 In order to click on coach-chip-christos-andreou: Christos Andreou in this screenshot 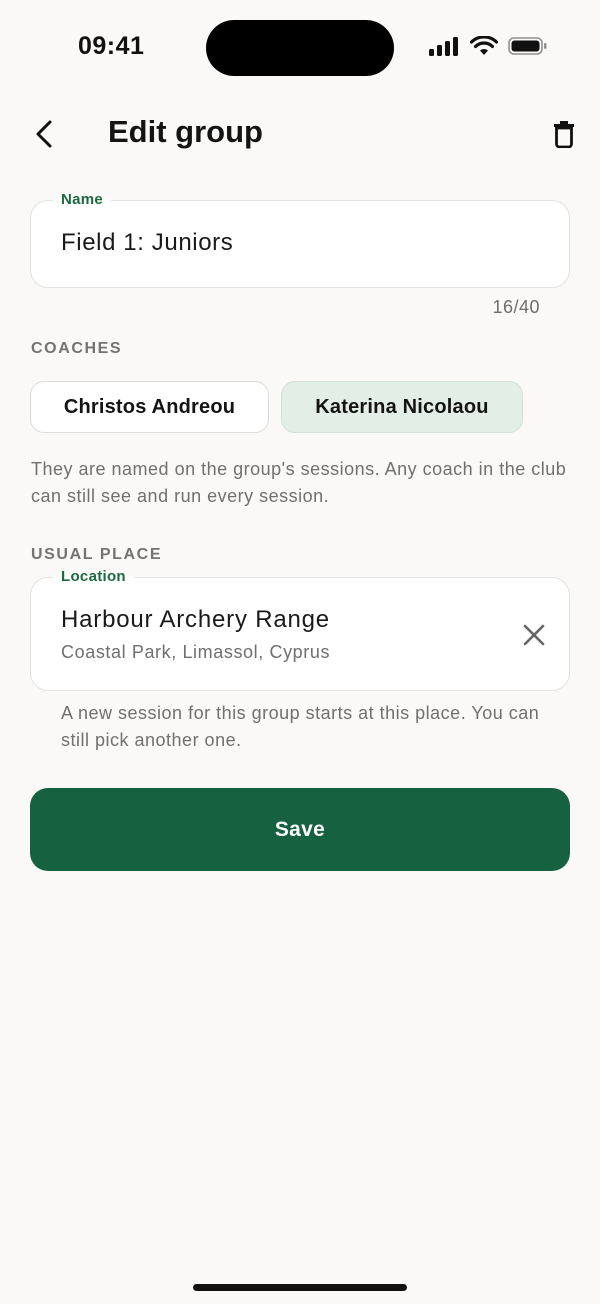, I will do `click(149, 407)`.